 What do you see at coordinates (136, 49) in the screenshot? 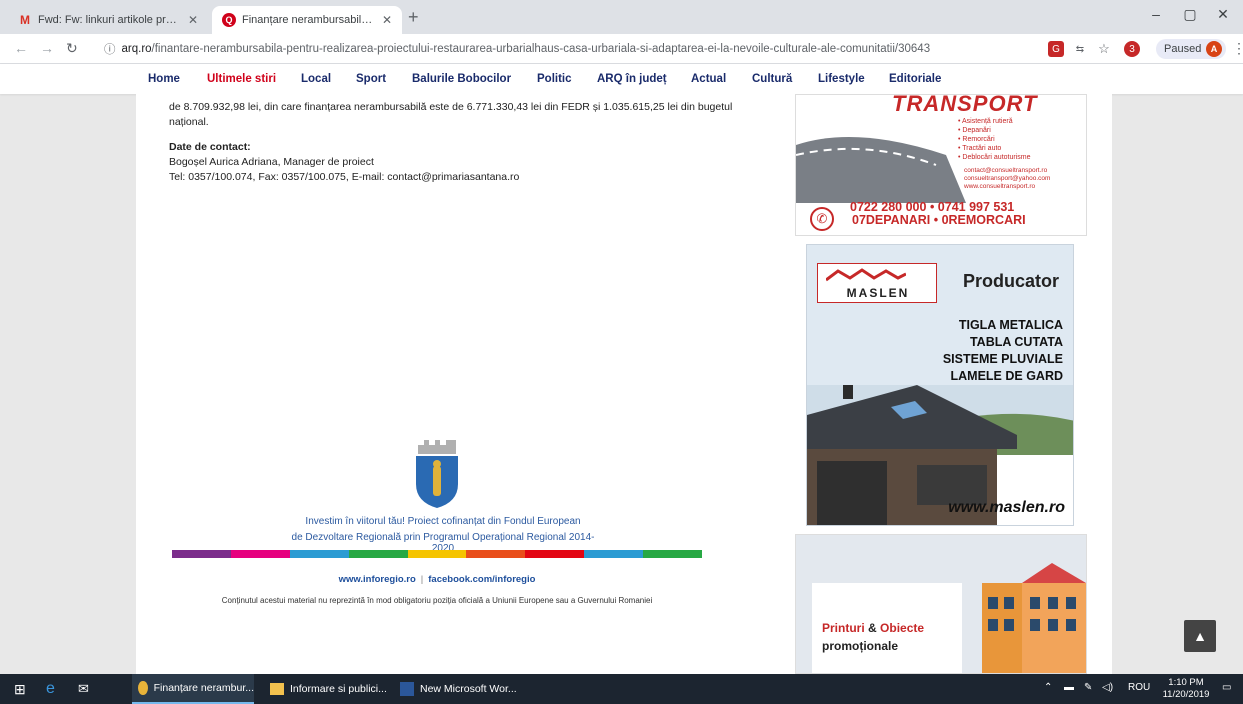
I see `url-domain: arq.ro` at bounding box center [136, 49].